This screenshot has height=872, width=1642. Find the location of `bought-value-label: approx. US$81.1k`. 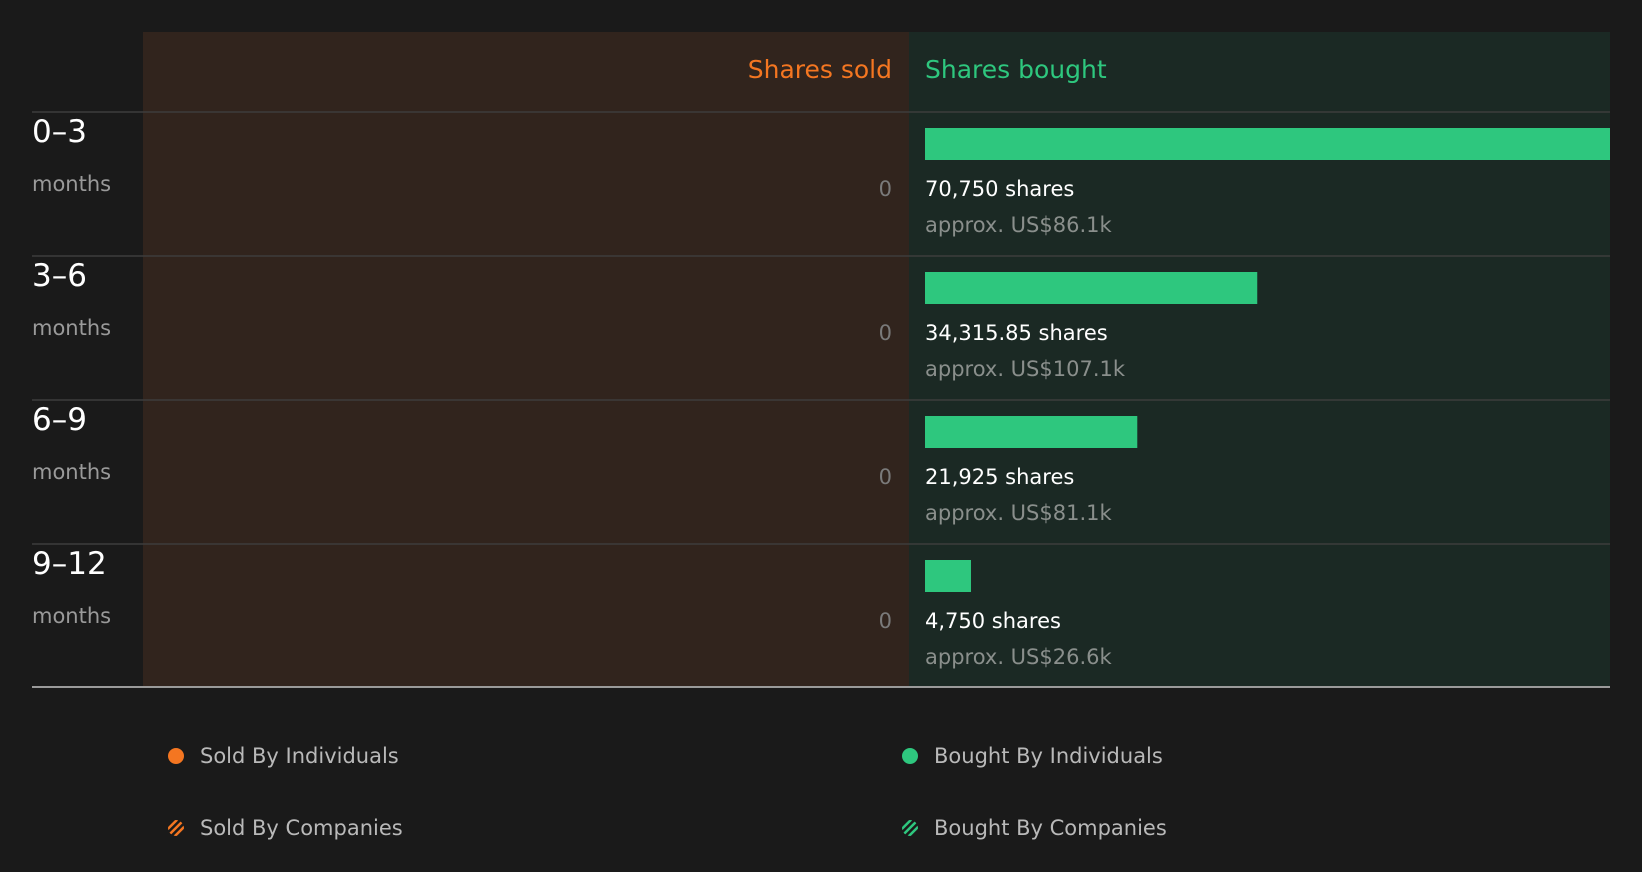

bought-value-label: approx. US$81.1k is located at coordinates (1019, 513).